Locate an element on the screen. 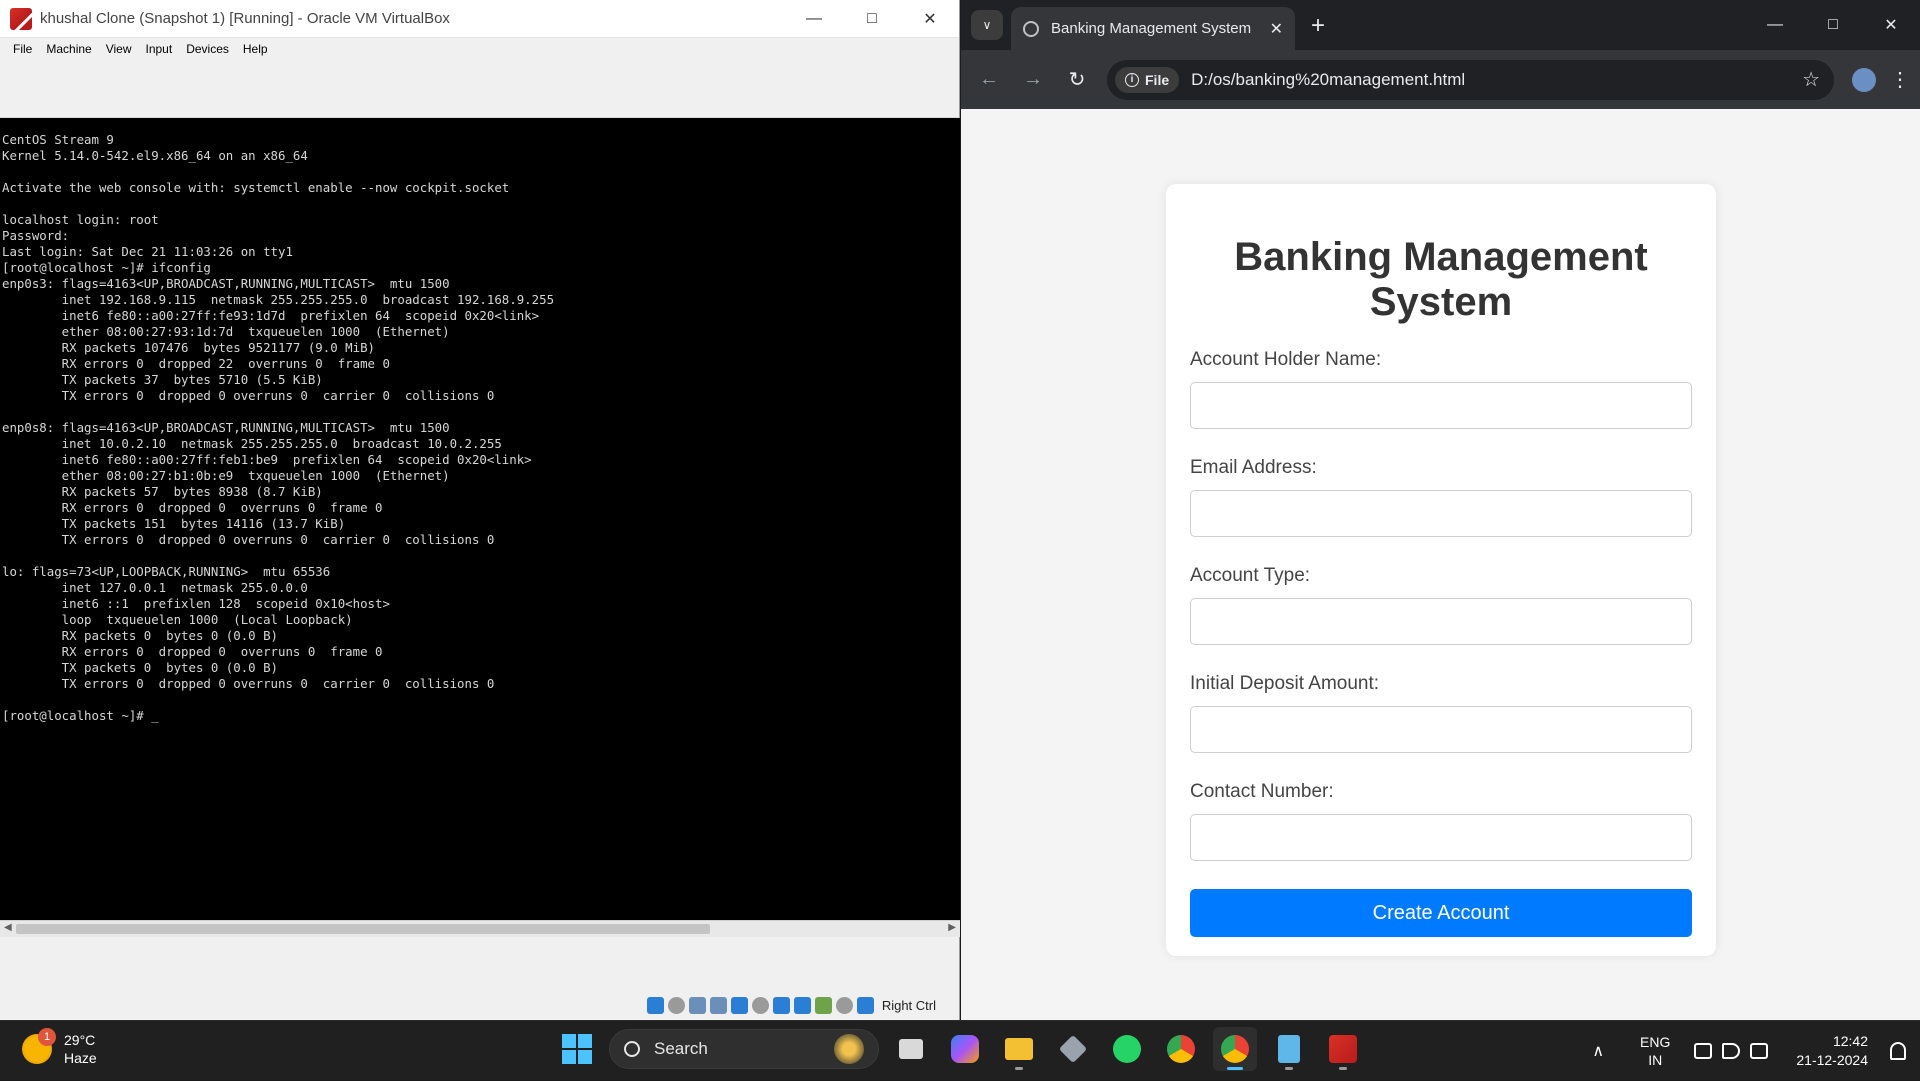  profile-avatar is located at coordinates (1864, 79).